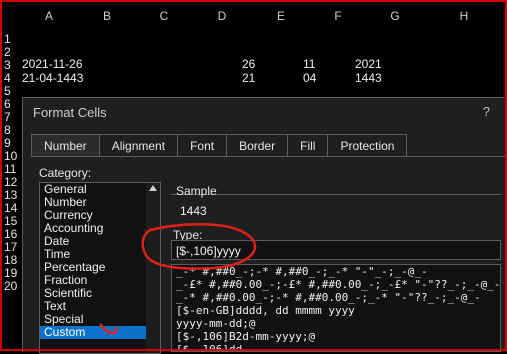  I want to click on row-header-19: 19, so click(12, 273).